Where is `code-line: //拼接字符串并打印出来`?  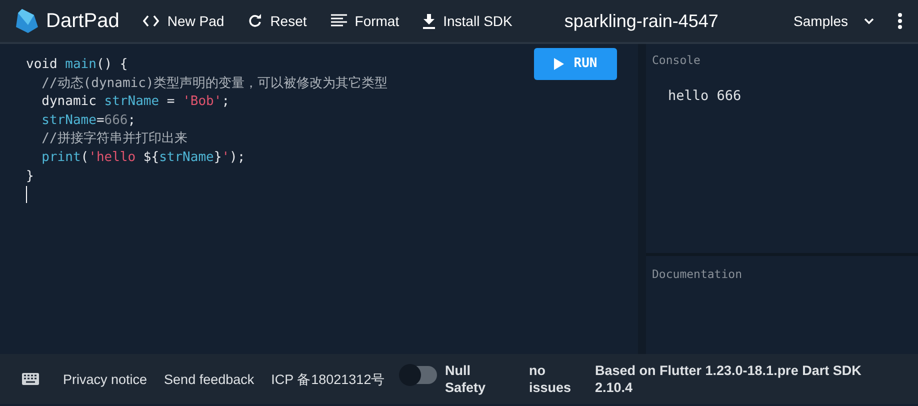 code-line: //拼接字符串并打印出来 is located at coordinates (114, 139).